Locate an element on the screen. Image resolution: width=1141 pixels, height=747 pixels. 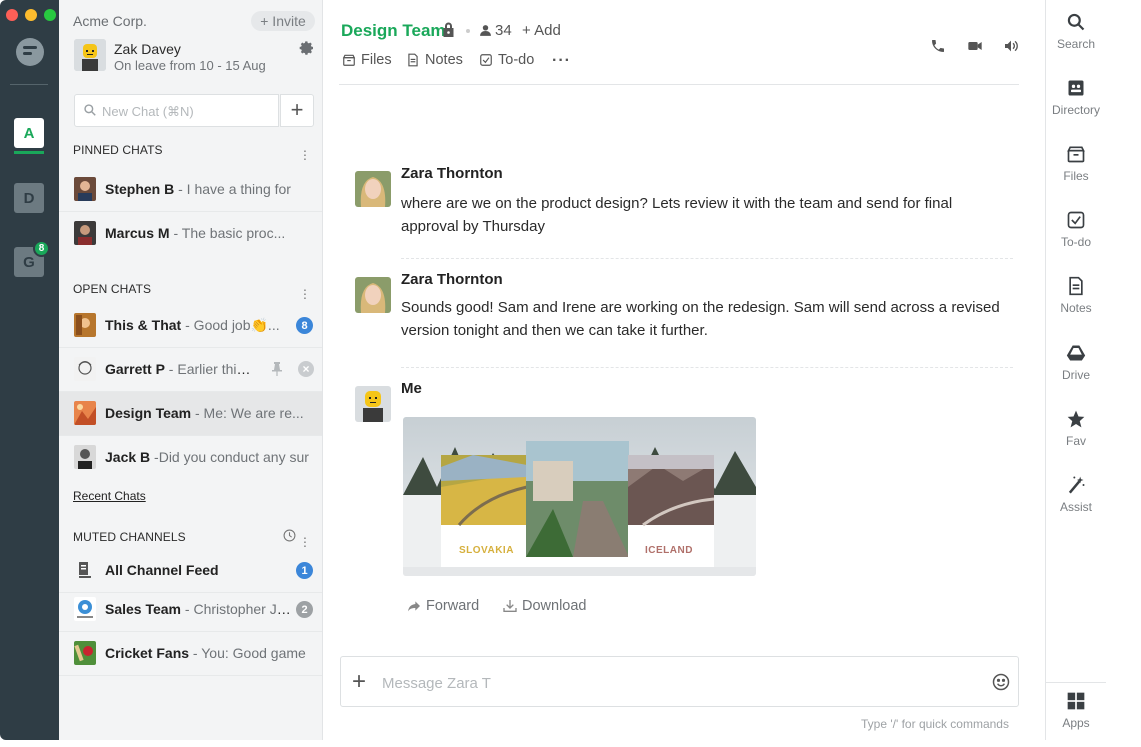
members-count: 34 is located at coordinates (503, 30).